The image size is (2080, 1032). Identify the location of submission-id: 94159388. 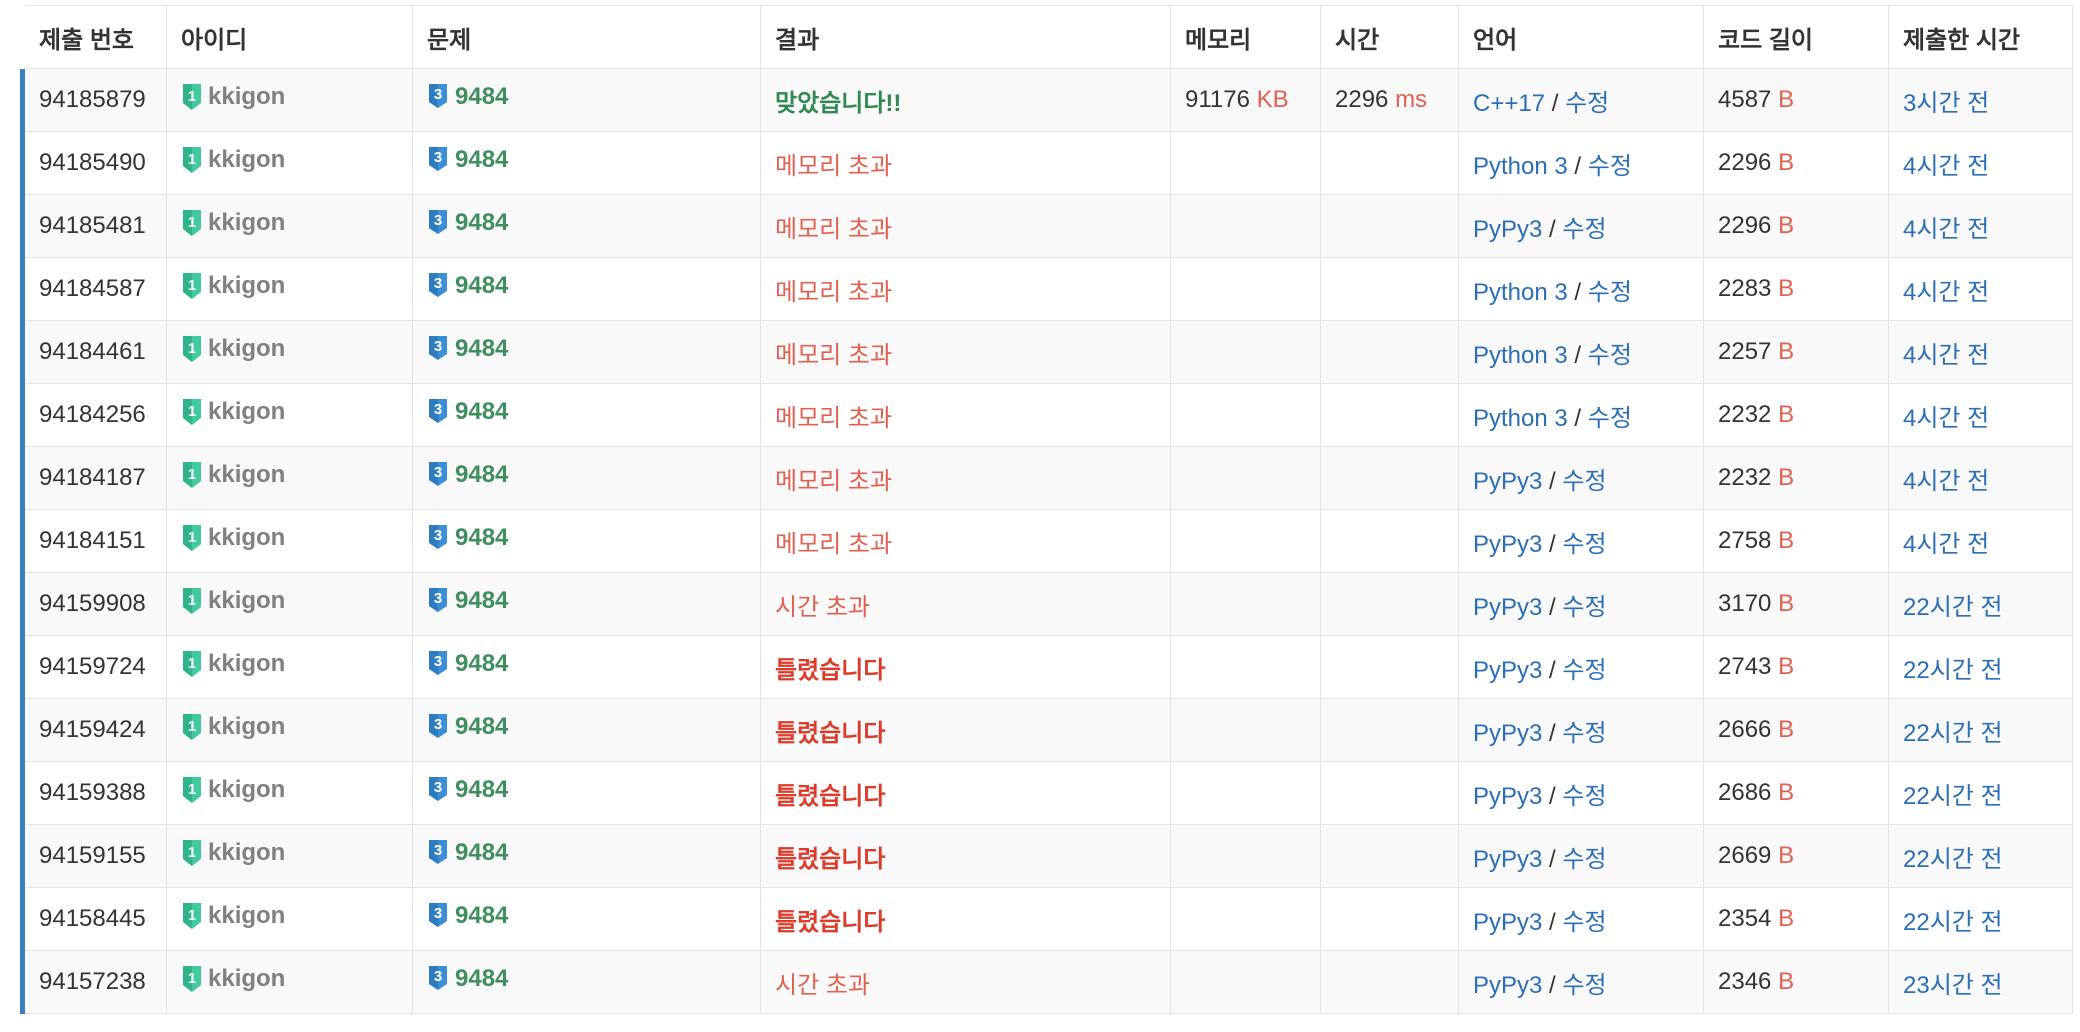
(93, 793).